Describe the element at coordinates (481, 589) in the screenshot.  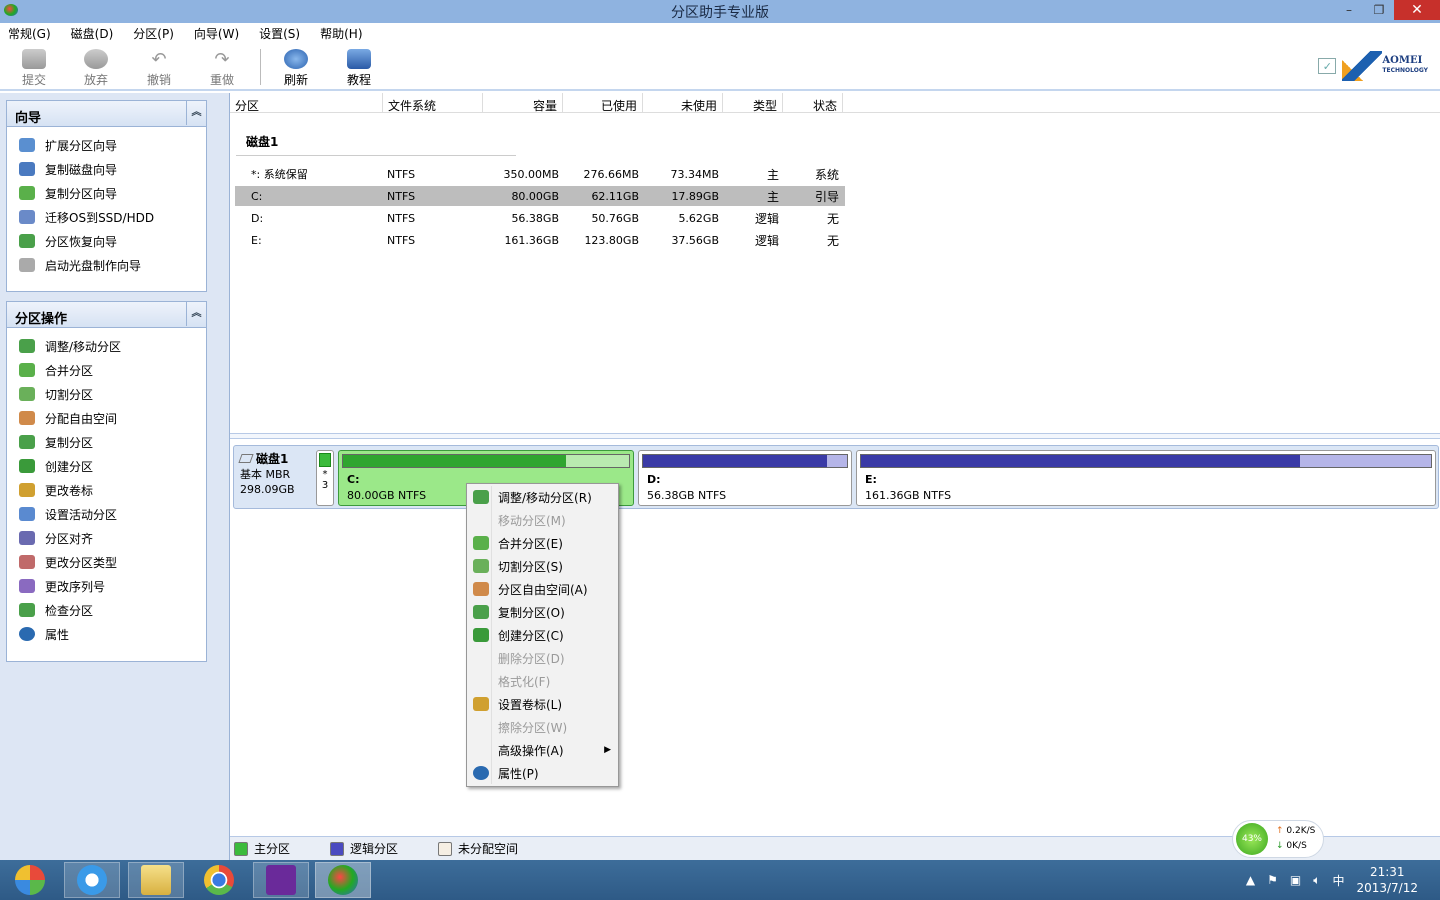
I see `allocate-icon` at that location.